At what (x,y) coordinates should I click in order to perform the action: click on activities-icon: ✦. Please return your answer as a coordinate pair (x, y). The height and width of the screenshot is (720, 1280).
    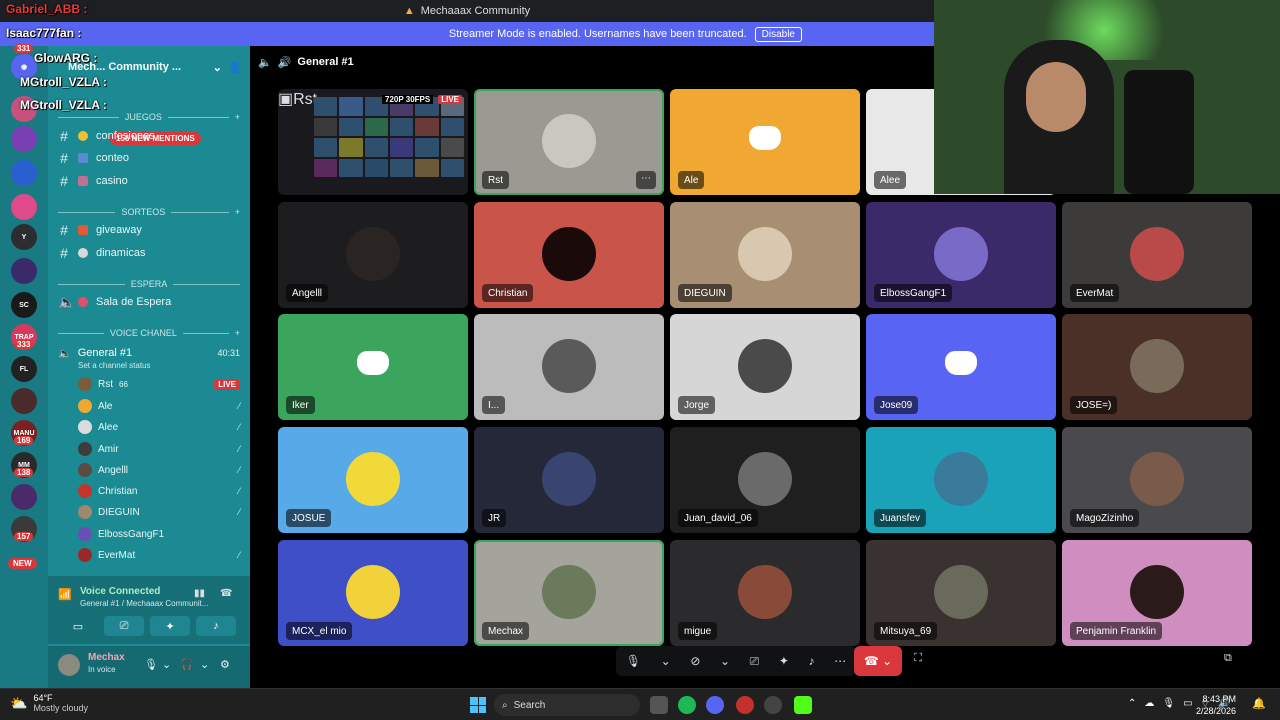
    Looking at the image, I should click on (784, 661).